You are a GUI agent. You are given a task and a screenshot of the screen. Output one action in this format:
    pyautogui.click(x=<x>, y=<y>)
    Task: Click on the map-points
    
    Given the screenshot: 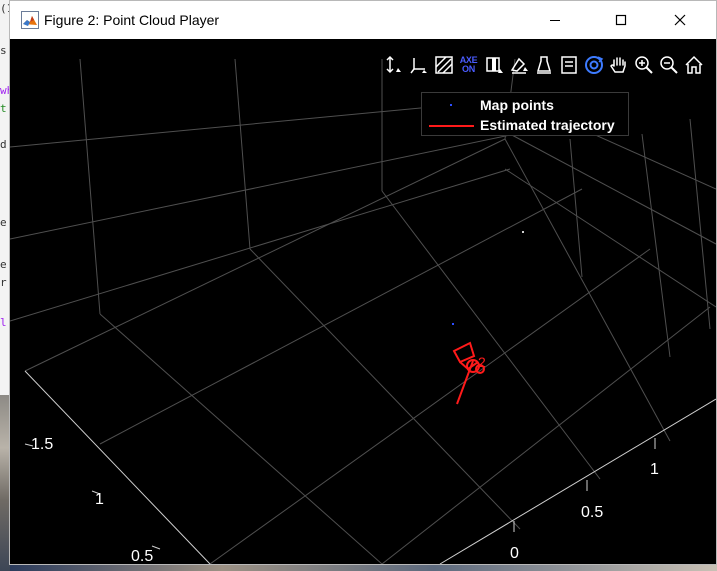 What is the action you would take?
    pyautogui.click(x=488, y=278)
    